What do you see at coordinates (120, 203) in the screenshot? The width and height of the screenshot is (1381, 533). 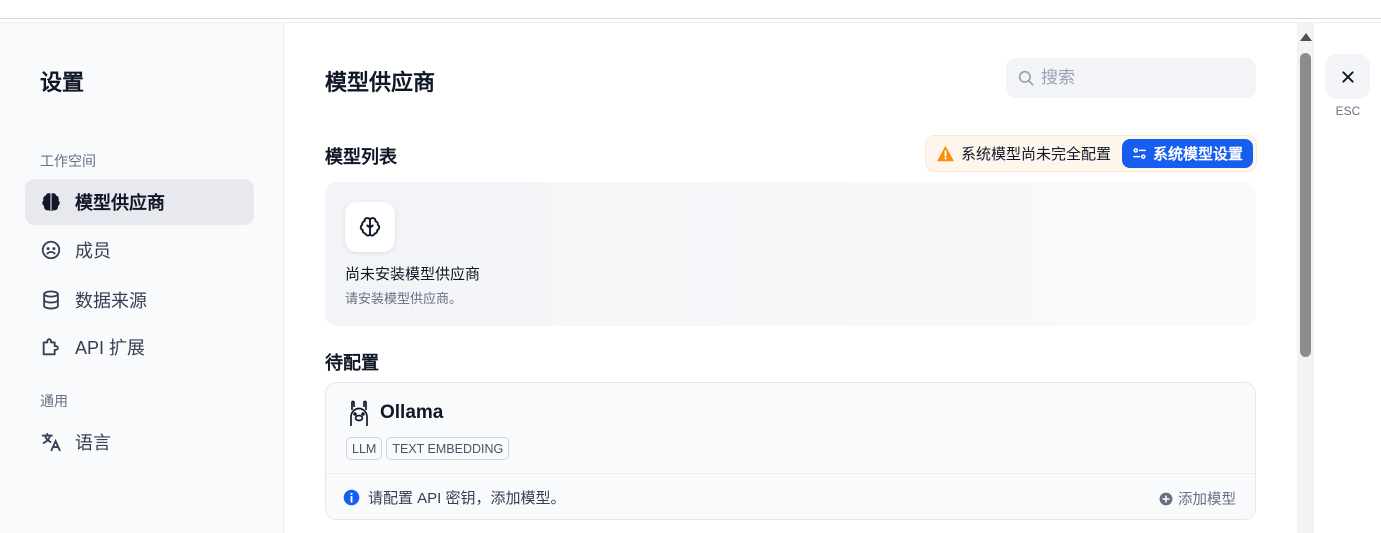 I see `sidebar-item-label: 模型供应商` at bounding box center [120, 203].